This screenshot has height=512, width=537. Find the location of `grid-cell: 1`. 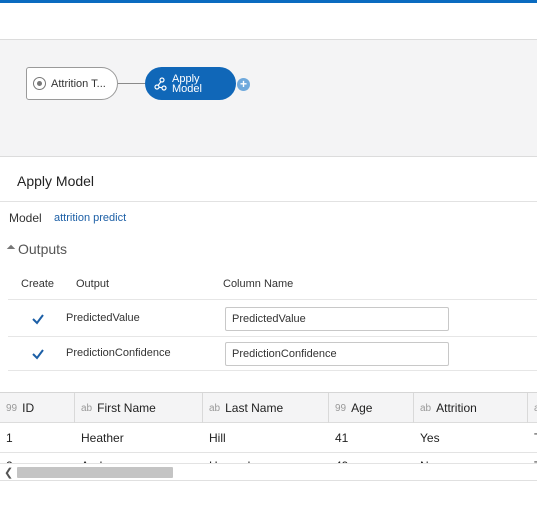

grid-cell: 1 is located at coordinates (9, 438).